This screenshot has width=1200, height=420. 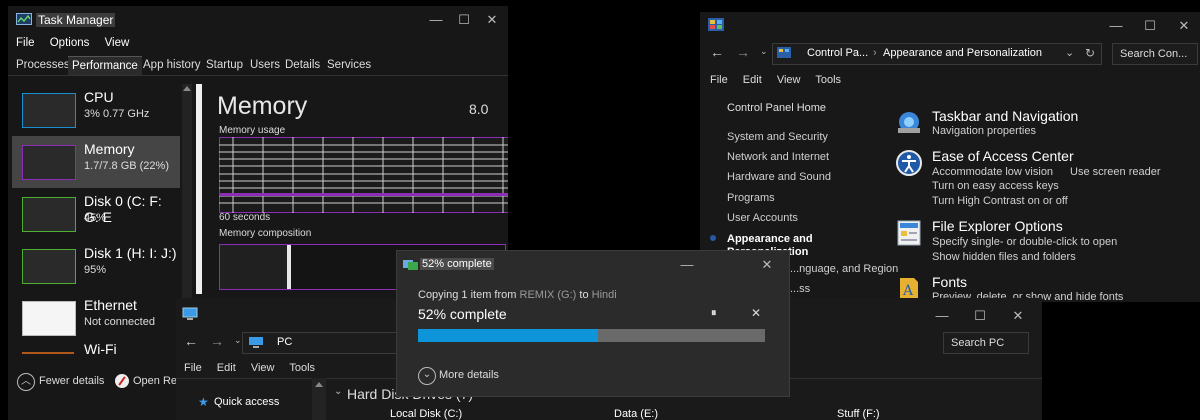 What do you see at coordinates (997, 226) in the screenshot?
I see `file-explorer-options-link: File Explorer Options` at bounding box center [997, 226].